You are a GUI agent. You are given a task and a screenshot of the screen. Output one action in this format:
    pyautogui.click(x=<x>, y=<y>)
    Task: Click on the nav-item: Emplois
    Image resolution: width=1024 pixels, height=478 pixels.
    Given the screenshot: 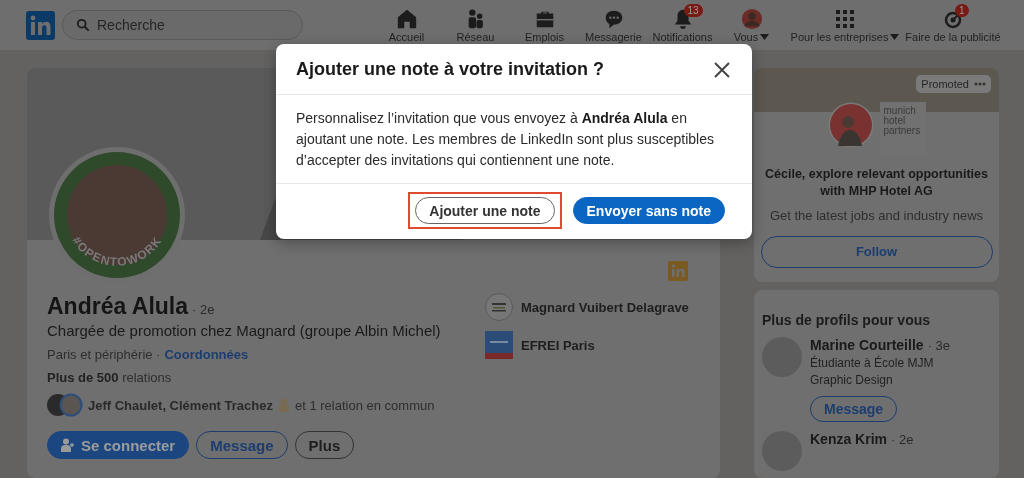 What is the action you would take?
    pyautogui.click(x=544, y=25)
    